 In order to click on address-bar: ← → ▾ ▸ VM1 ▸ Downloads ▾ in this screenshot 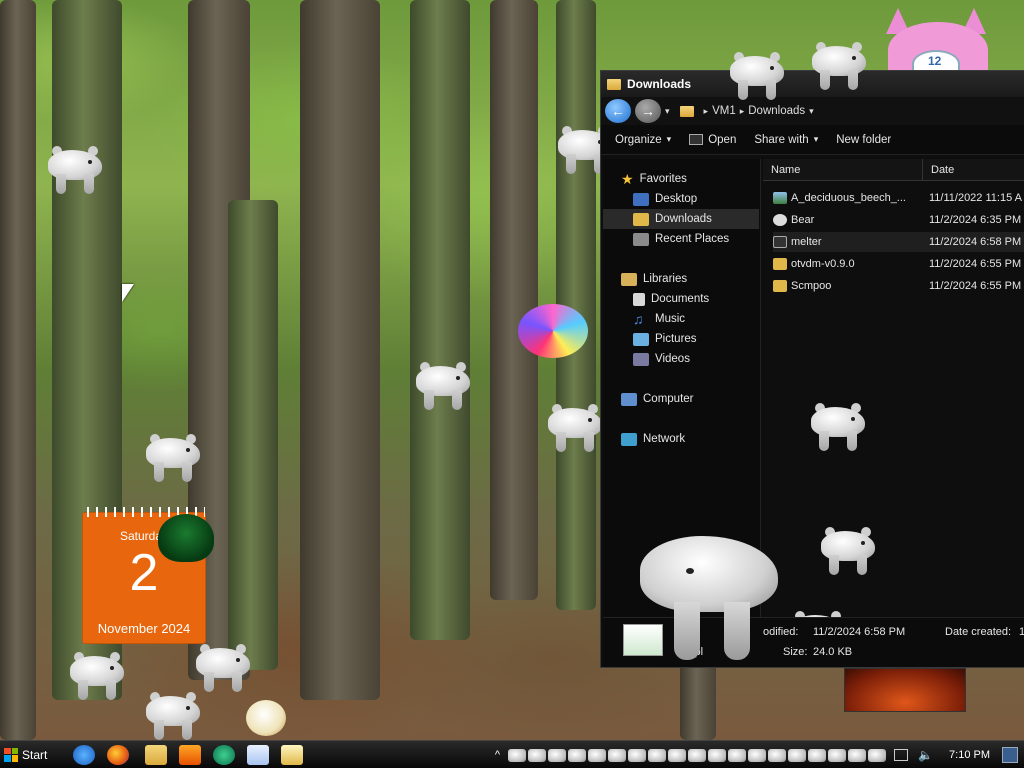, I will do `click(812, 111)`.